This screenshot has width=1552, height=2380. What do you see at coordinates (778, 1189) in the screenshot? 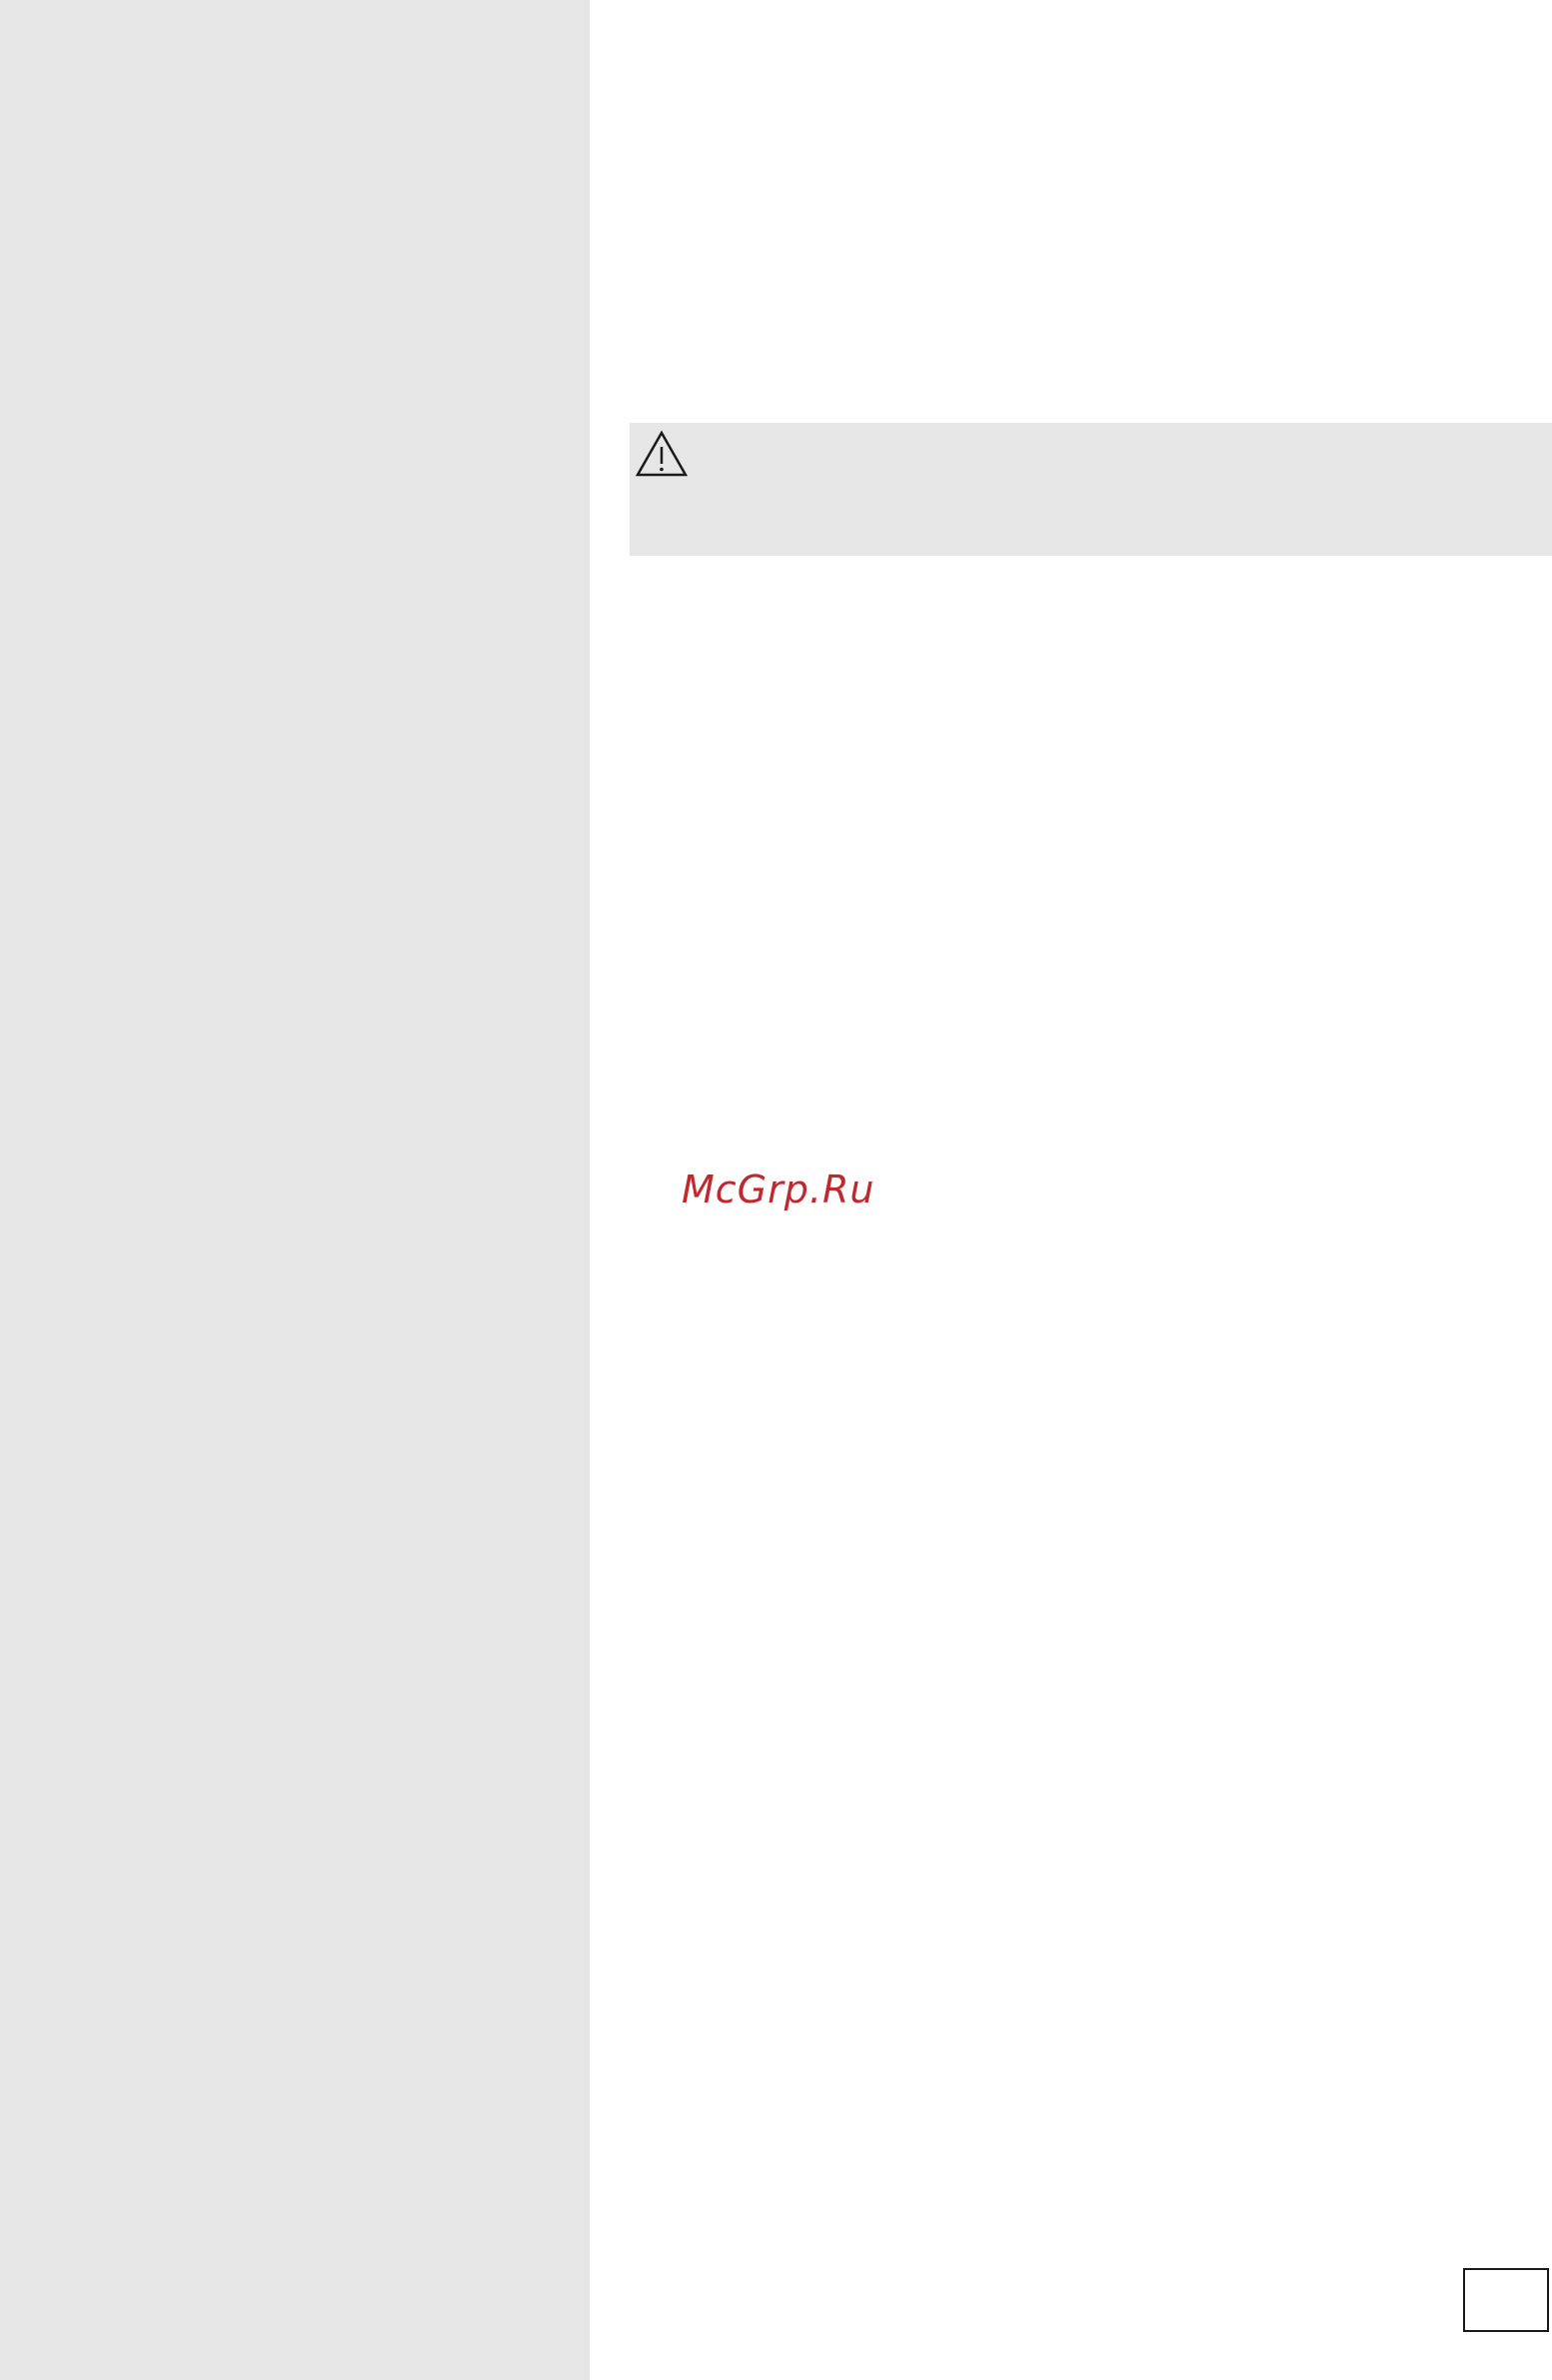
I see `watermark: McGrp.Ru` at bounding box center [778, 1189].